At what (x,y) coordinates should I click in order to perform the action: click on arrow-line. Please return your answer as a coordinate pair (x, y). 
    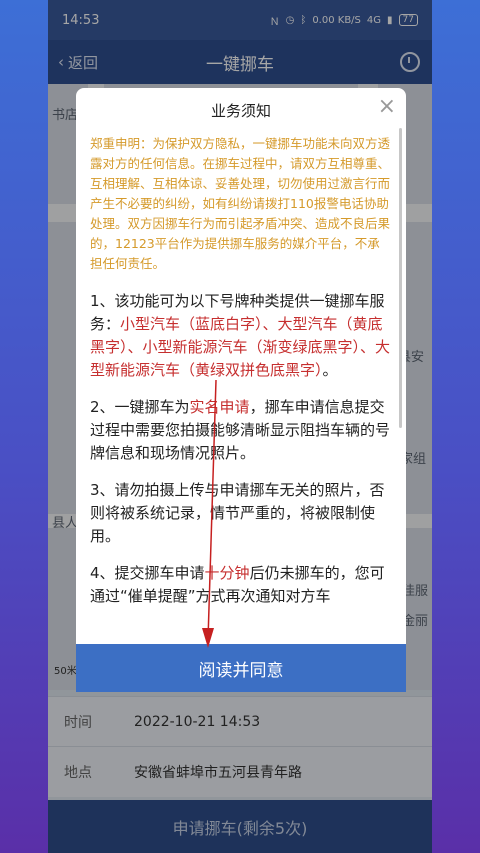
    Looking at the image, I should click on (212, 510).